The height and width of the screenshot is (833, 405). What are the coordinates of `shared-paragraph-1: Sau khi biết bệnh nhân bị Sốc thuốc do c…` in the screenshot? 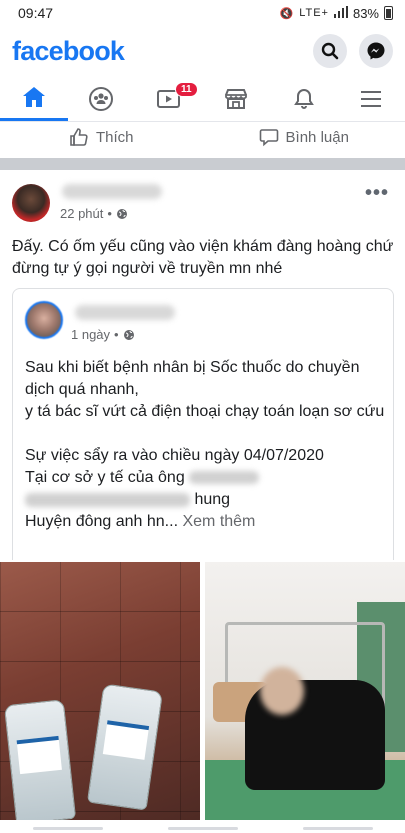 It's located at (205, 389).